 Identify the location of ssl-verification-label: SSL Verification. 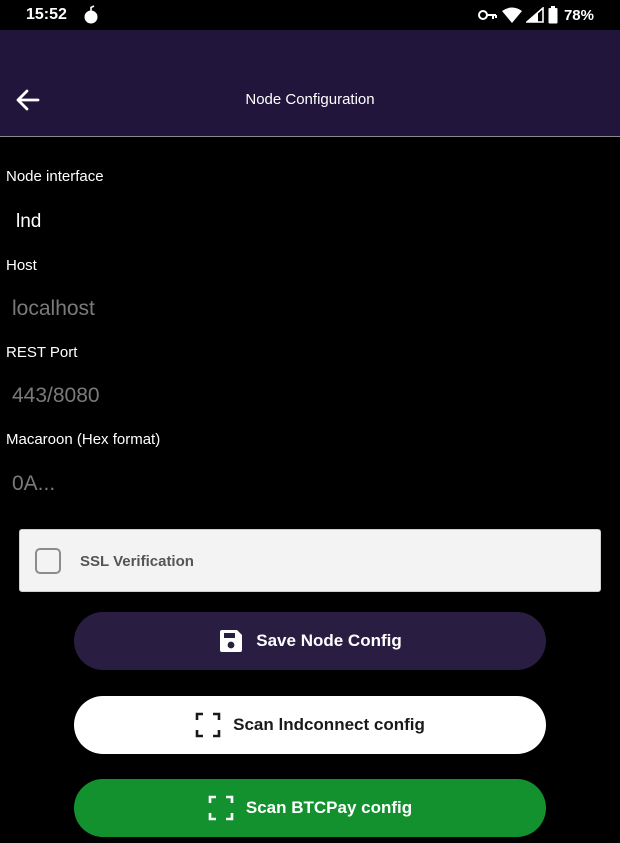
(137, 561).